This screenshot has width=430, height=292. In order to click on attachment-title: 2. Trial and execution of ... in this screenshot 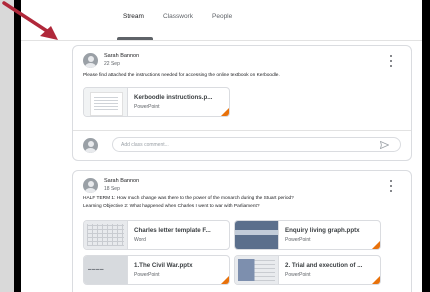, I will do `click(324, 265)`.